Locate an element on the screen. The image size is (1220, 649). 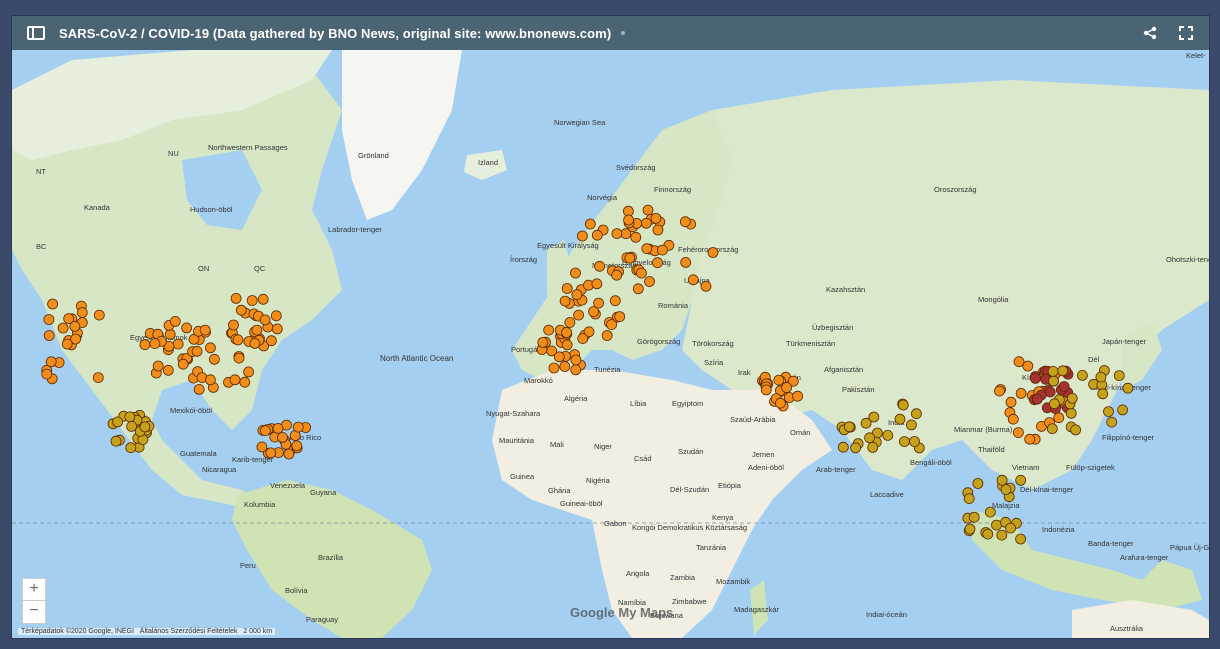
sidebar-toggle-icon is located at coordinates (36, 33).